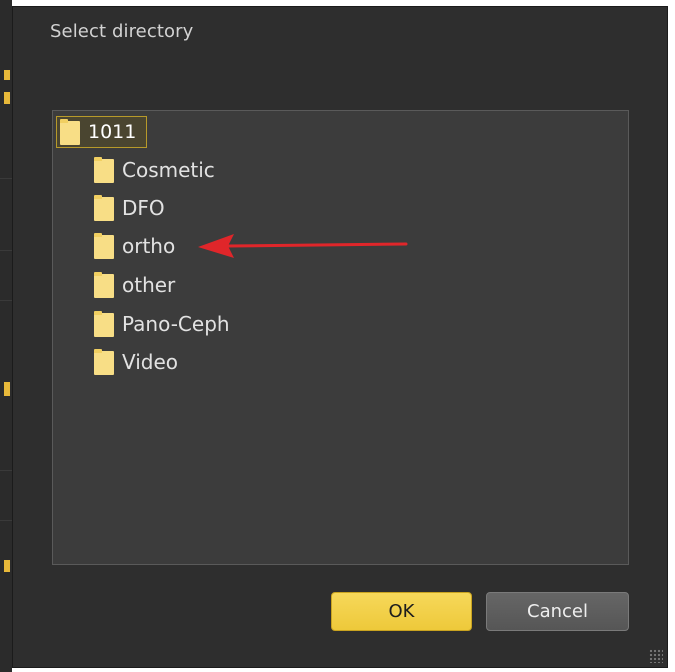 This screenshot has height=672, width=675. What do you see at coordinates (149, 246) in the screenshot?
I see `tree-node-label: ortho` at bounding box center [149, 246].